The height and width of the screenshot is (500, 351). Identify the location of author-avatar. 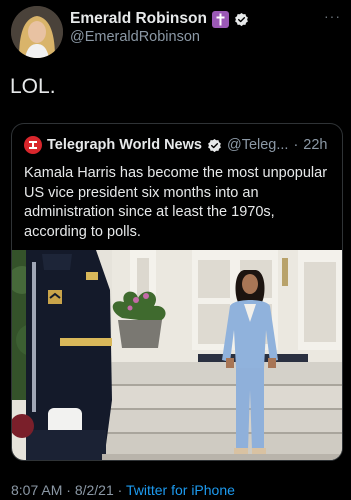
(37, 32).